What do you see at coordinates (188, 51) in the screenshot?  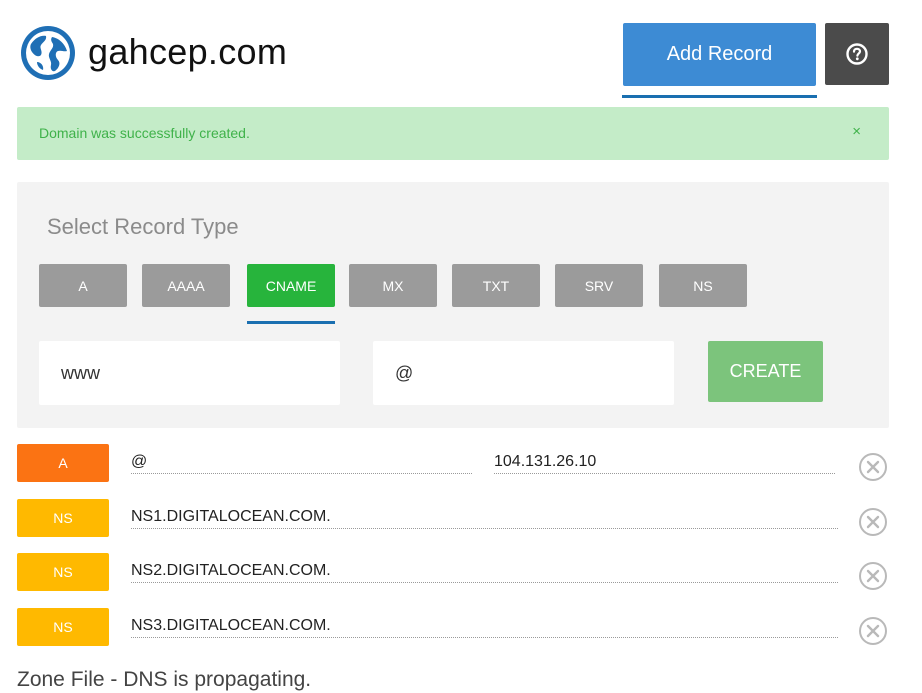 I see `domain-title: gahcep.com` at bounding box center [188, 51].